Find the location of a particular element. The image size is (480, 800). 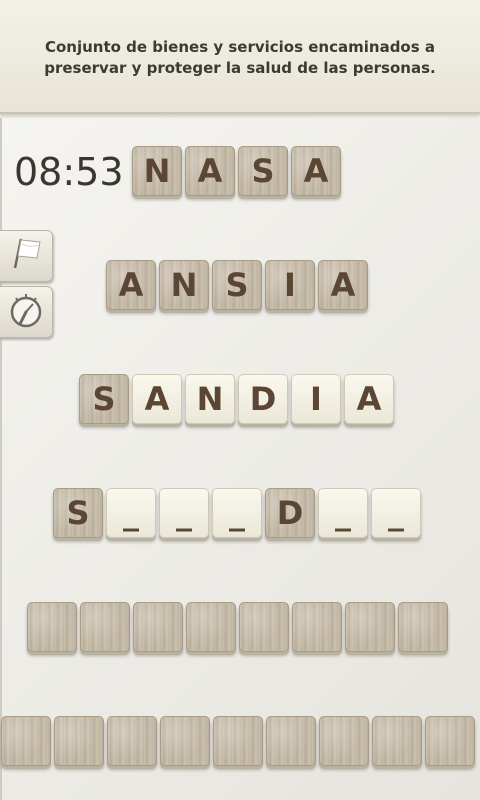

word-row-1: NASA is located at coordinates (238, 171).